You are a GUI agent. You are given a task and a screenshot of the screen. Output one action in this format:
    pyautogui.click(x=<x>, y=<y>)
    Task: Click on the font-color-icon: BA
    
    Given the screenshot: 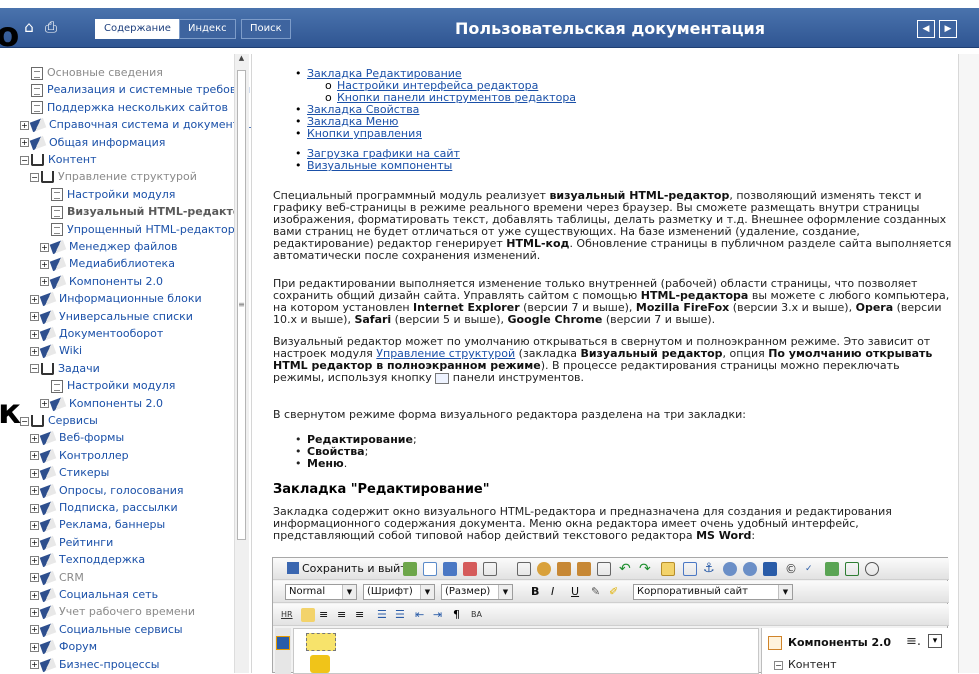 What is the action you would take?
    pyautogui.click(x=478, y=615)
    